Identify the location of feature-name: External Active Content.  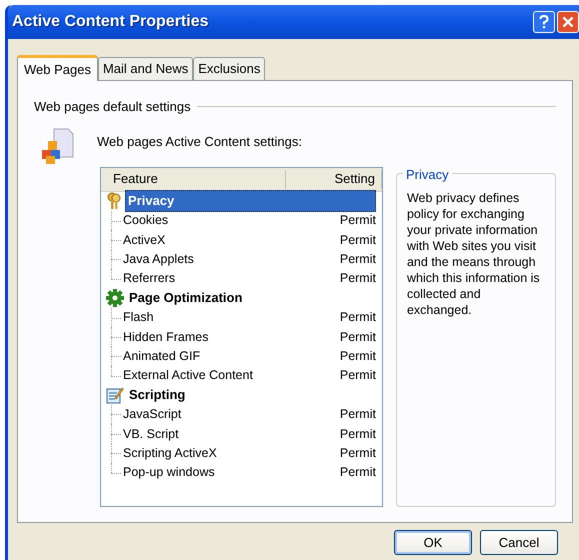
(231, 376).